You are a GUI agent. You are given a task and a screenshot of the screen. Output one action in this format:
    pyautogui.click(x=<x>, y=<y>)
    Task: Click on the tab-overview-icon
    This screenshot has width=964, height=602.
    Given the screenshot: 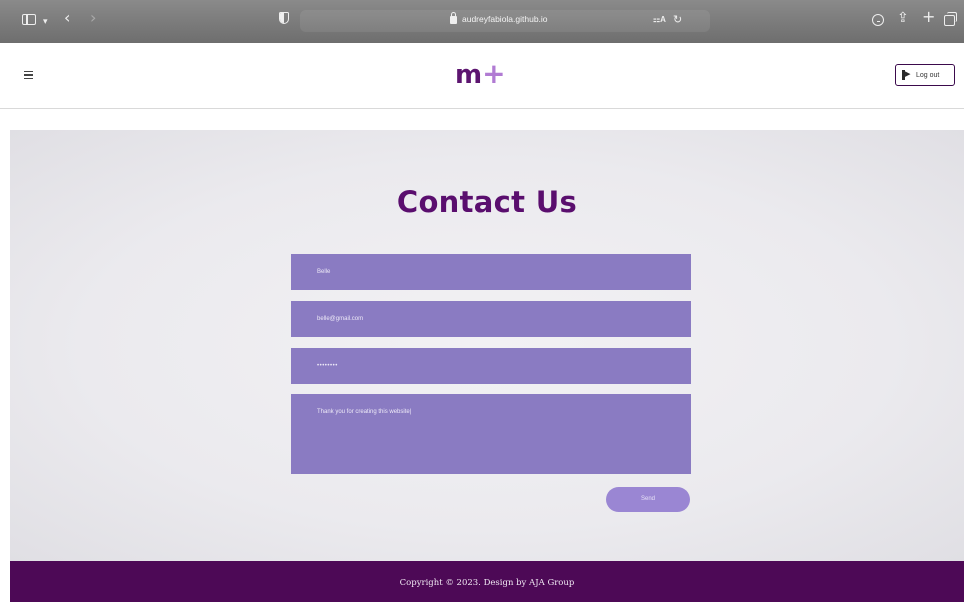 What is the action you would take?
    pyautogui.click(x=950, y=19)
    